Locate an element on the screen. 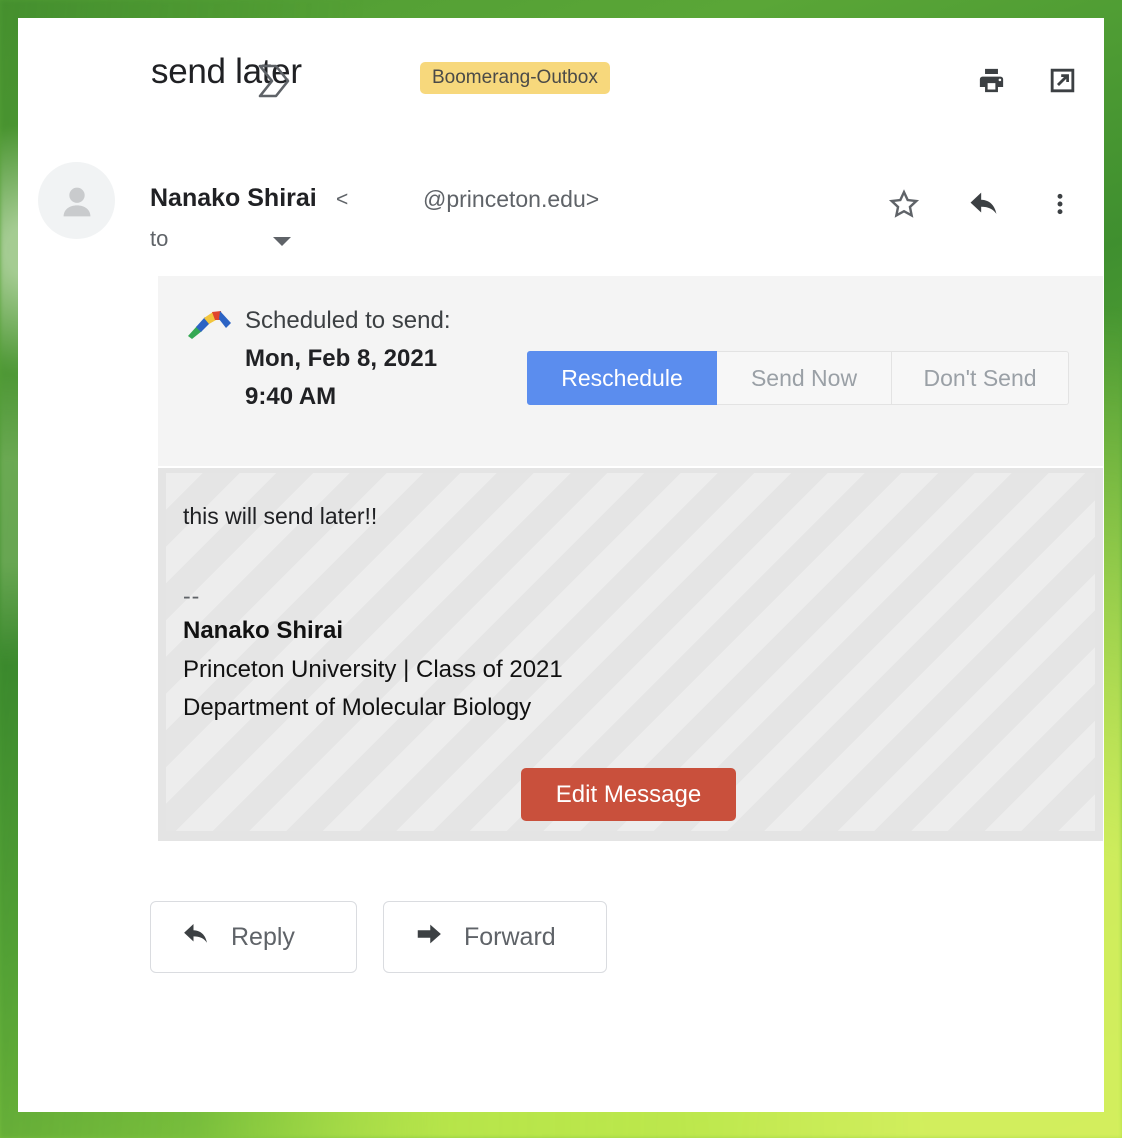 The width and height of the screenshot is (1122, 1138). avatar is located at coordinates (76, 200).